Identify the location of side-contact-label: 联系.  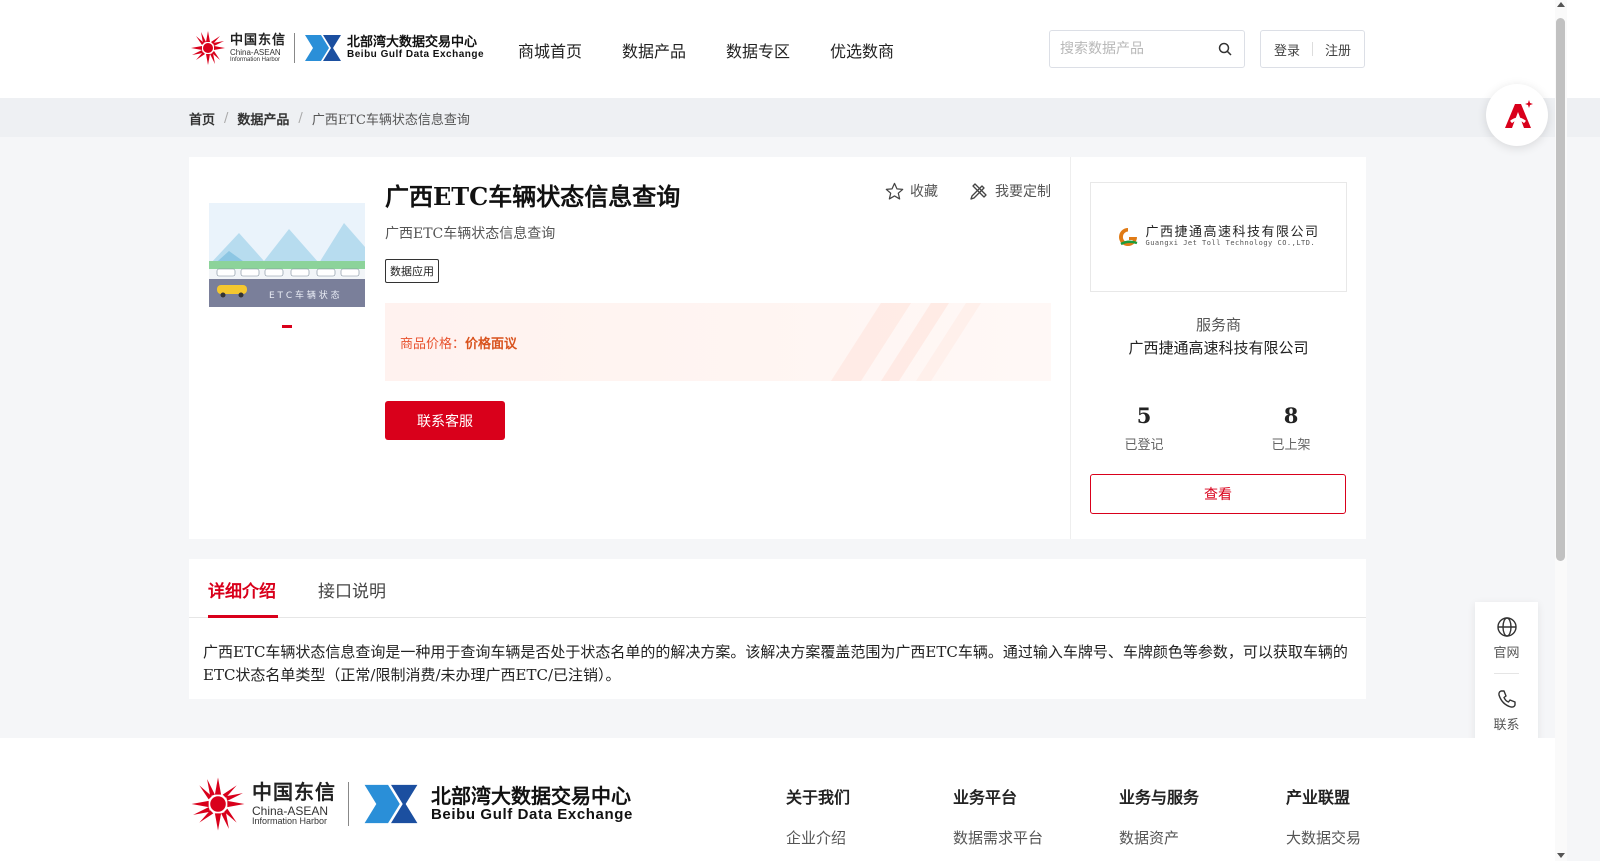
(1506, 725).